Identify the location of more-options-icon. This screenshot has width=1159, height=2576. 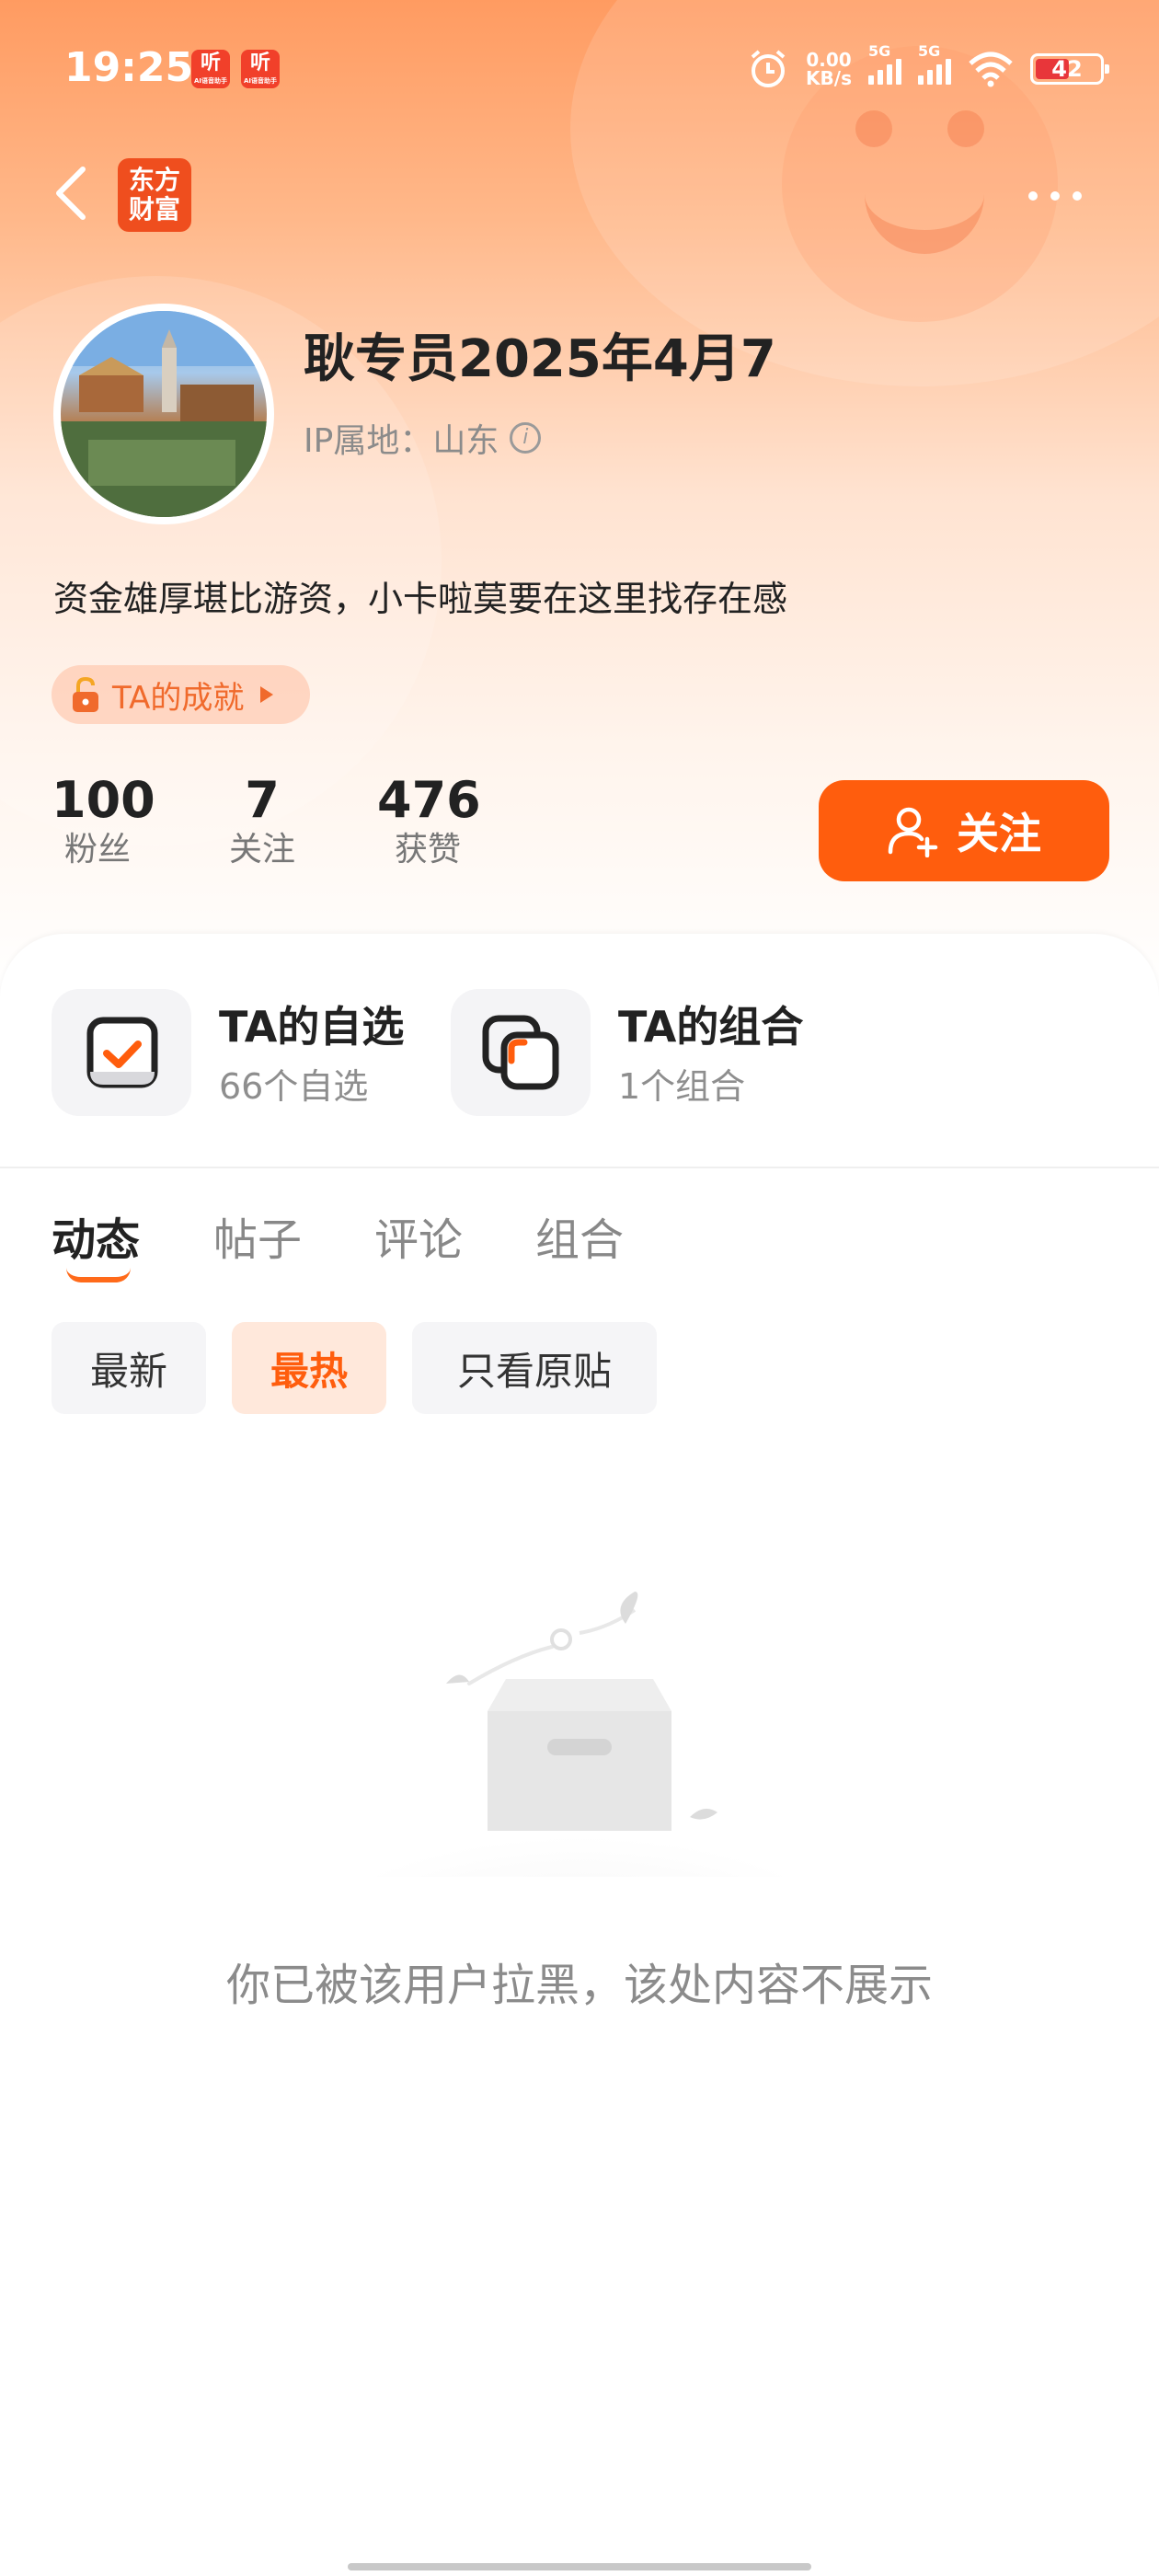
(1065, 196).